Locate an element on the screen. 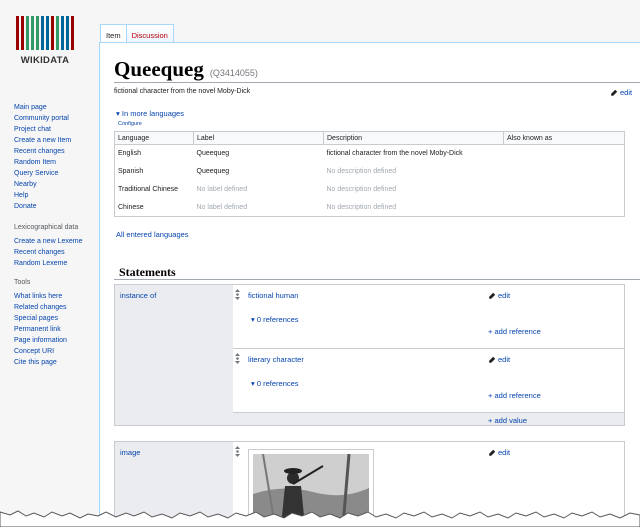 This screenshot has width=640, height=527. column-header-label: Label is located at coordinates (258, 138).